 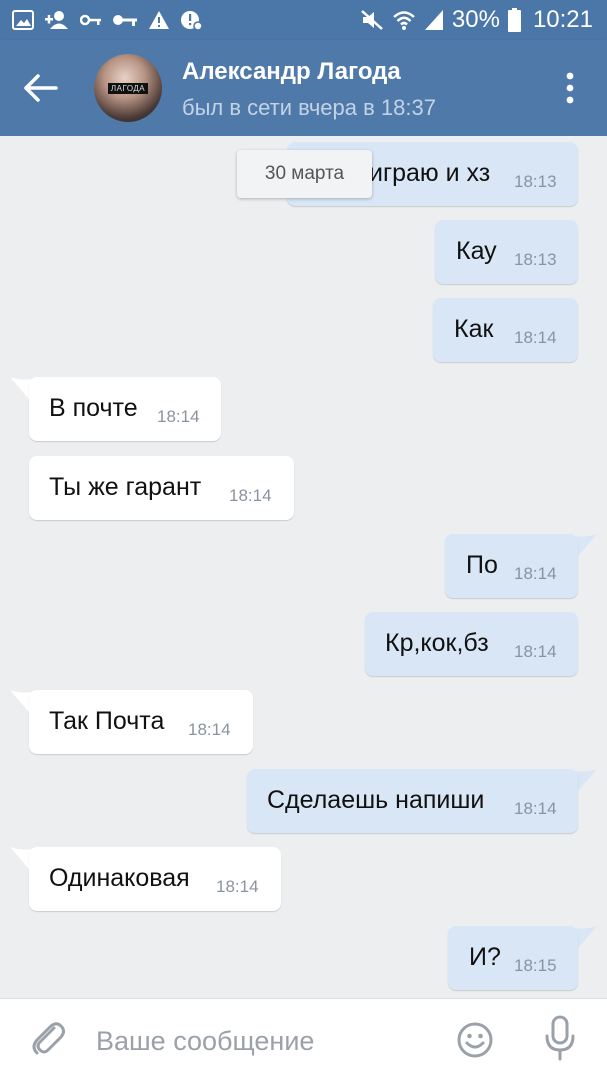 I want to click on message-text: Ты же гарант, so click(x=125, y=487).